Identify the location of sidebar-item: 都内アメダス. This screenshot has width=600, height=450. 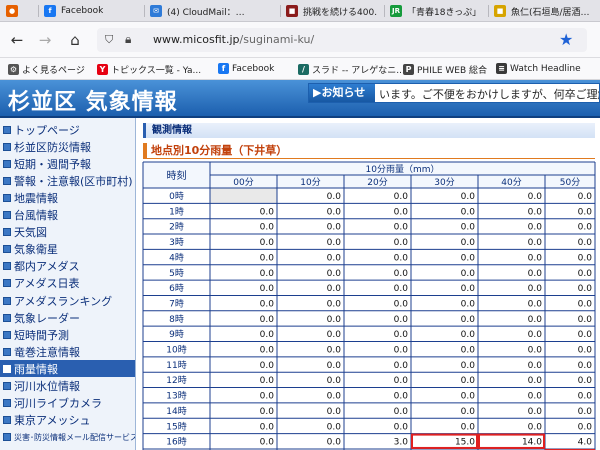
(67, 266).